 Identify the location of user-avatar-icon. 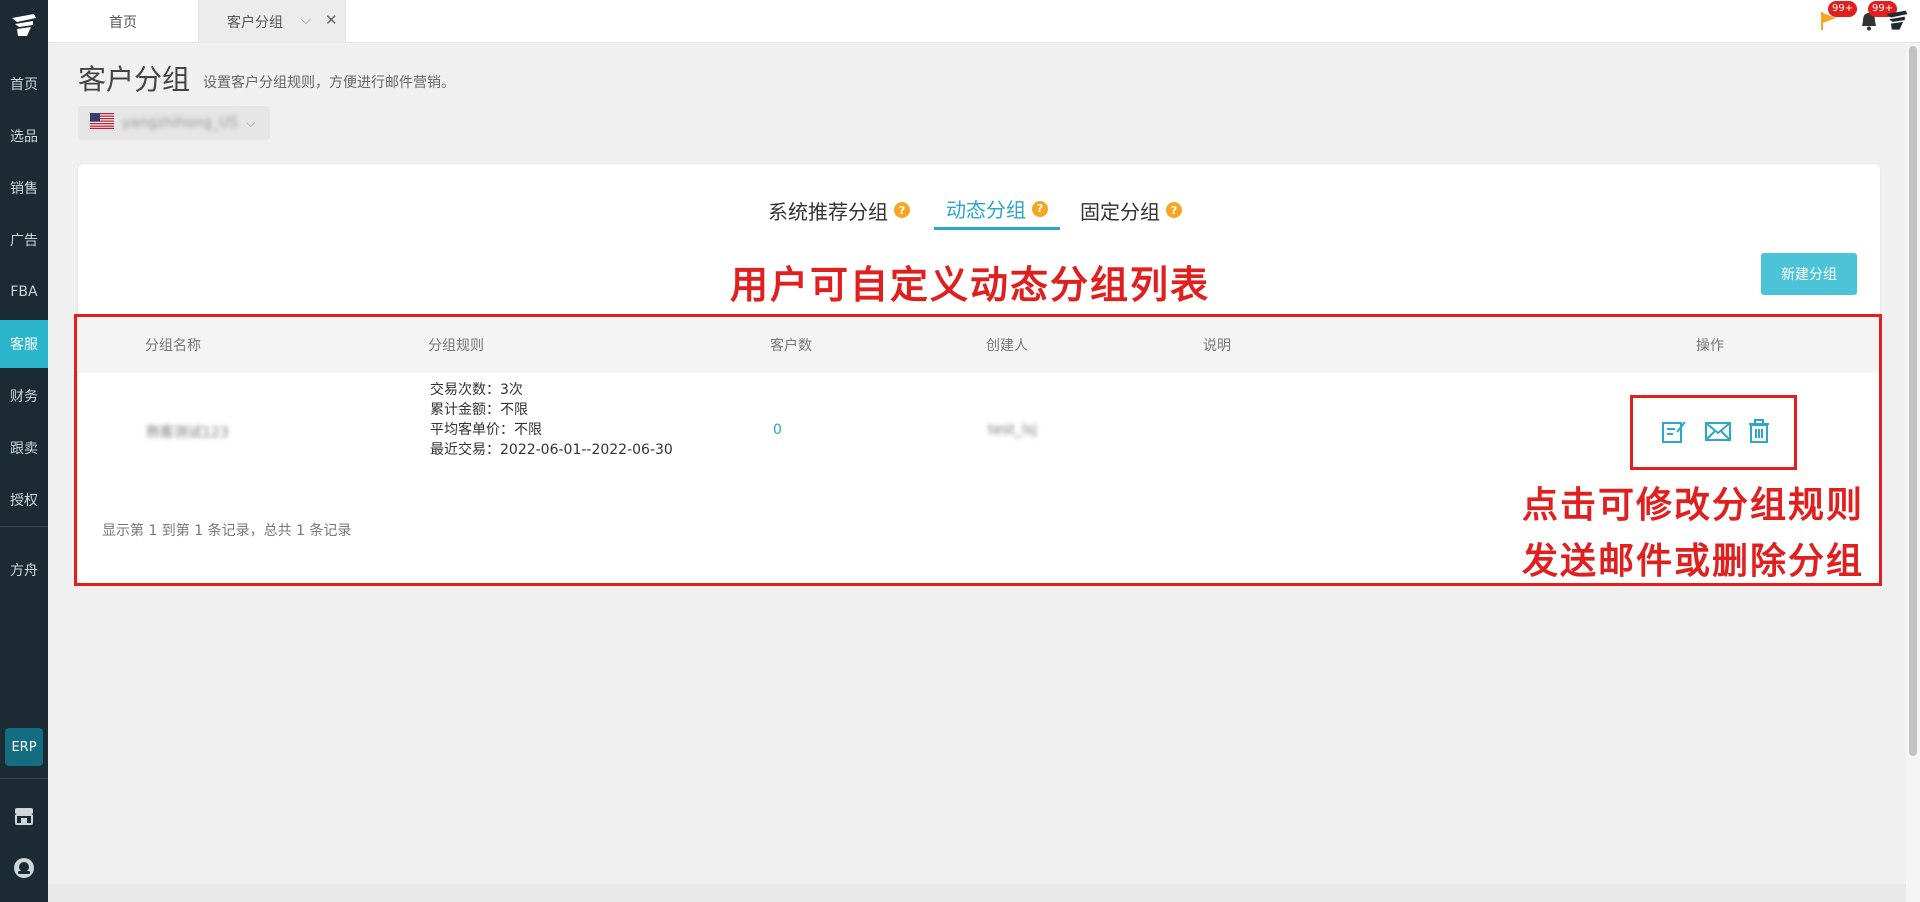
(1897, 23).